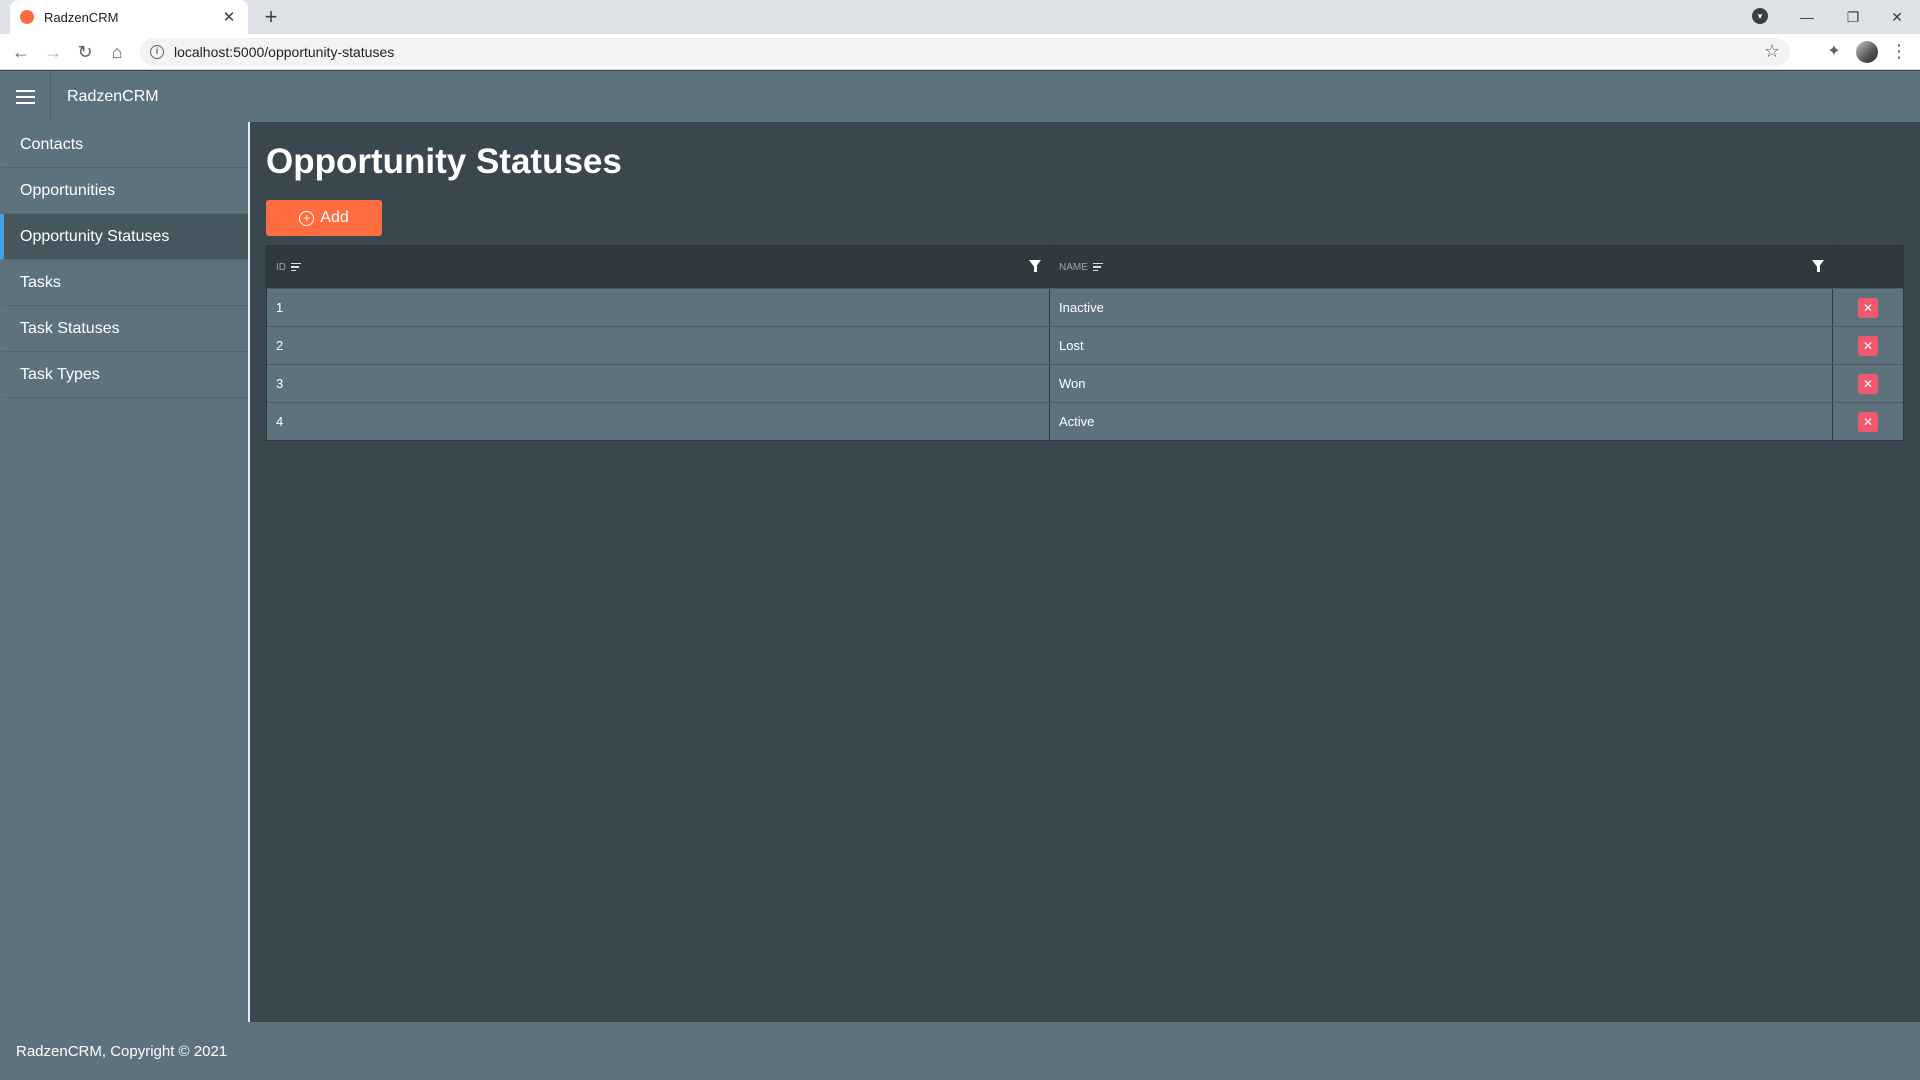 This screenshot has height=1080, width=1920. What do you see at coordinates (1834, 50) in the screenshot?
I see `extensions-puzzle-icon: ✦` at bounding box center [1834, 50].